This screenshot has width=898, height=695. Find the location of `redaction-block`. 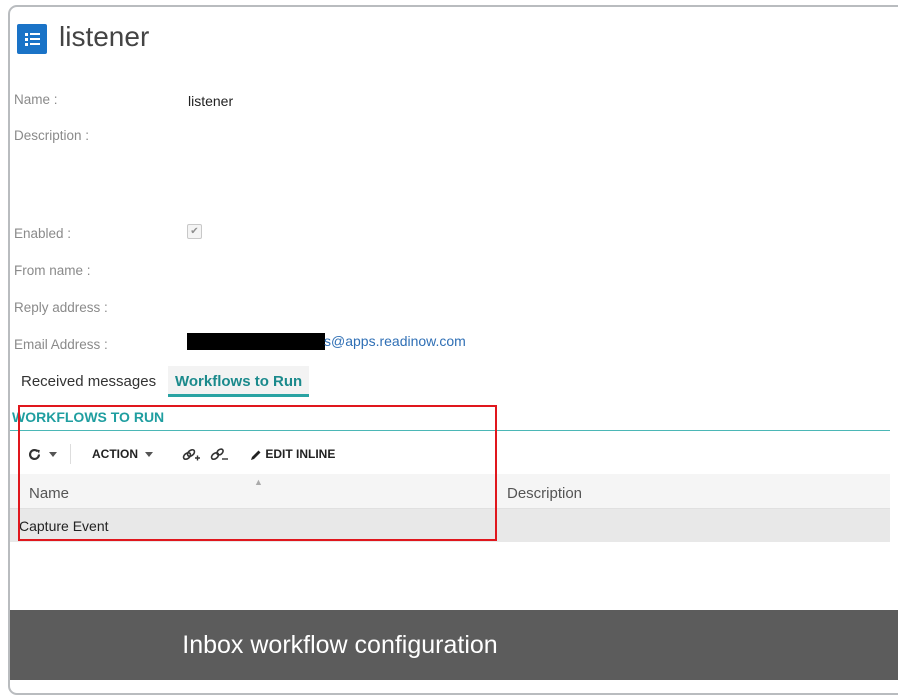

redaction-block is located at coordinates (256, 341).